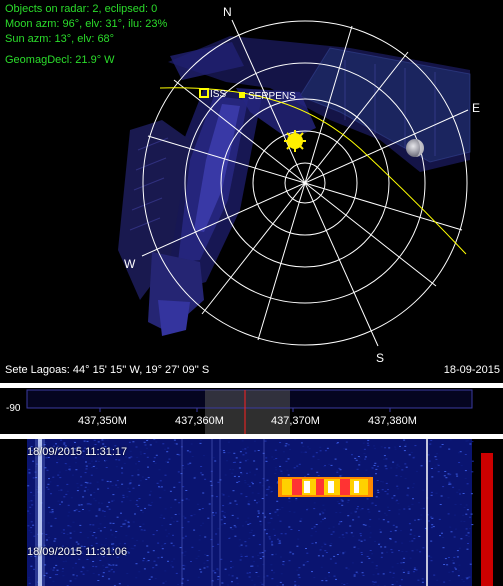 This screenshot has width=503, height=586. I want to click on satellite-signal-burst, so click(325, 487).